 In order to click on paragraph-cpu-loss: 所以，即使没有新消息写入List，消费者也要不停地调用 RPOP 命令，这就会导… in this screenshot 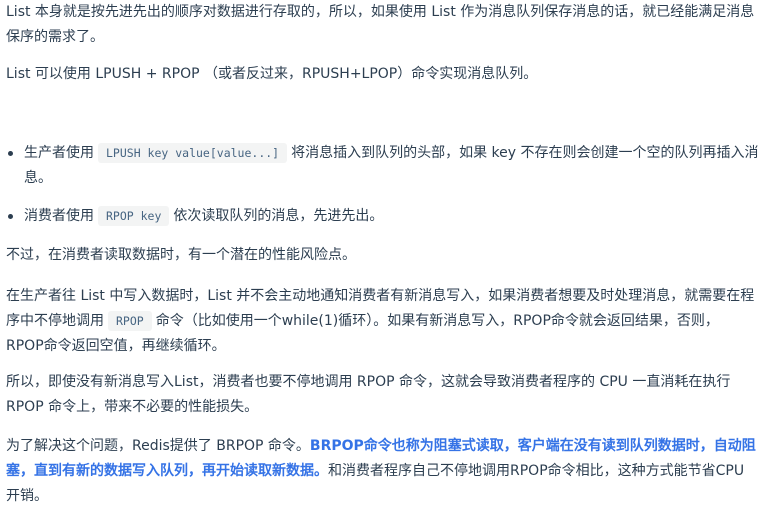, I will do `click(368, 394)`.